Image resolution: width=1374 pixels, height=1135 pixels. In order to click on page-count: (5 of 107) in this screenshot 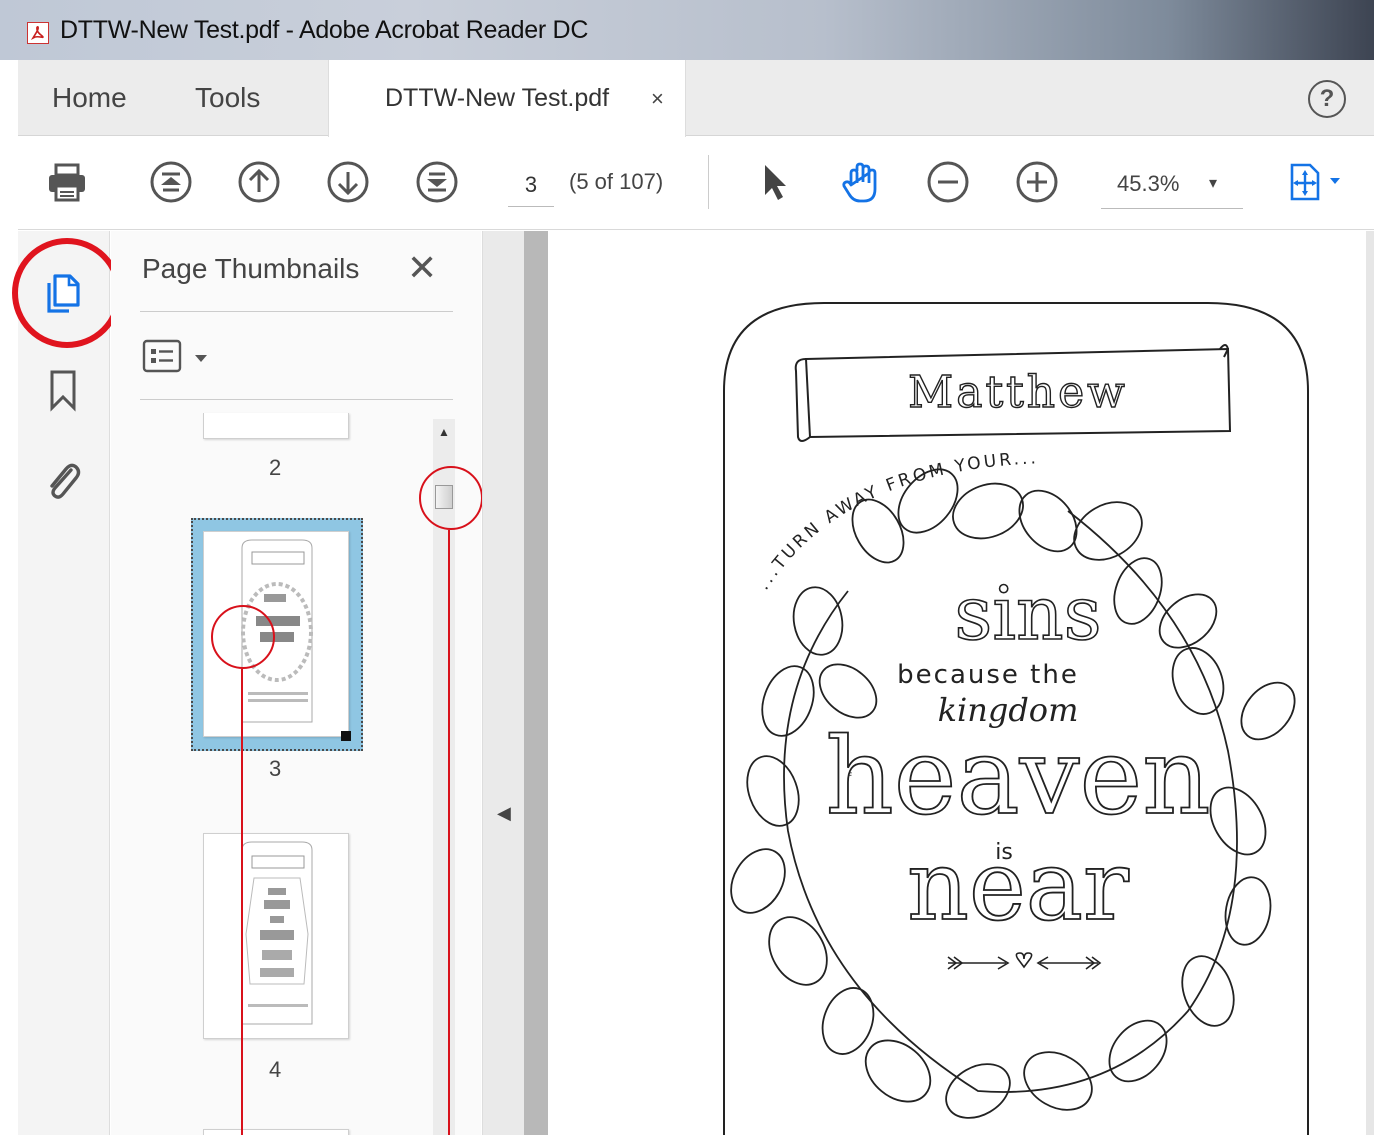, I will do `click(616, 181)`.